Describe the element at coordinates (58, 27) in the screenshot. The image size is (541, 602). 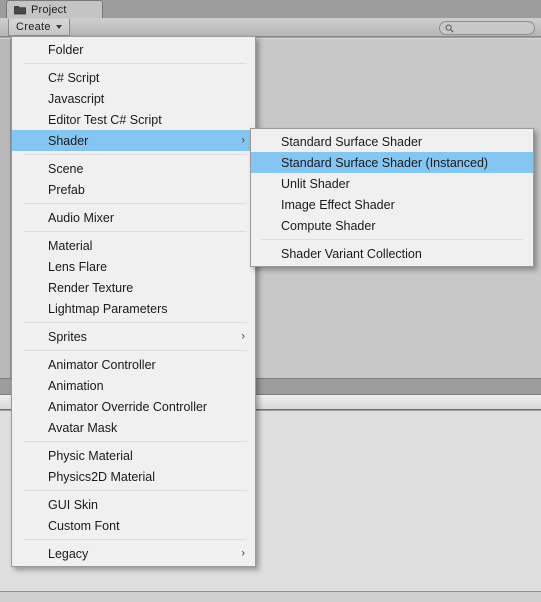
I see `chevron-down-icon` at that location.